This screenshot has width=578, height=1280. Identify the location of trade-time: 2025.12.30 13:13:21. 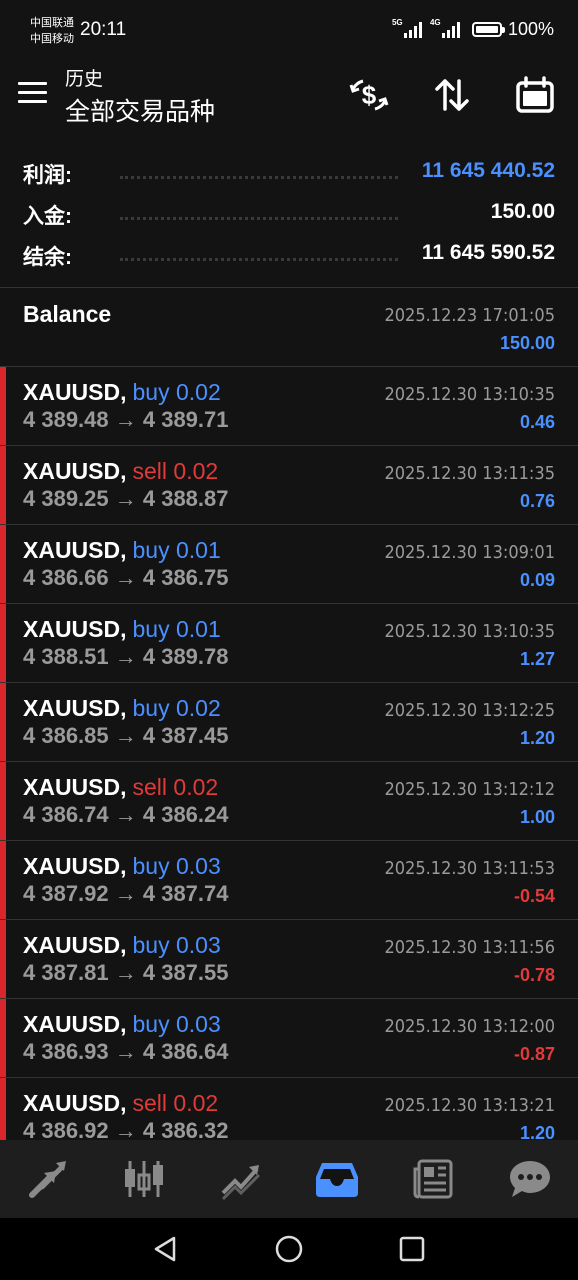
(469, 1105).